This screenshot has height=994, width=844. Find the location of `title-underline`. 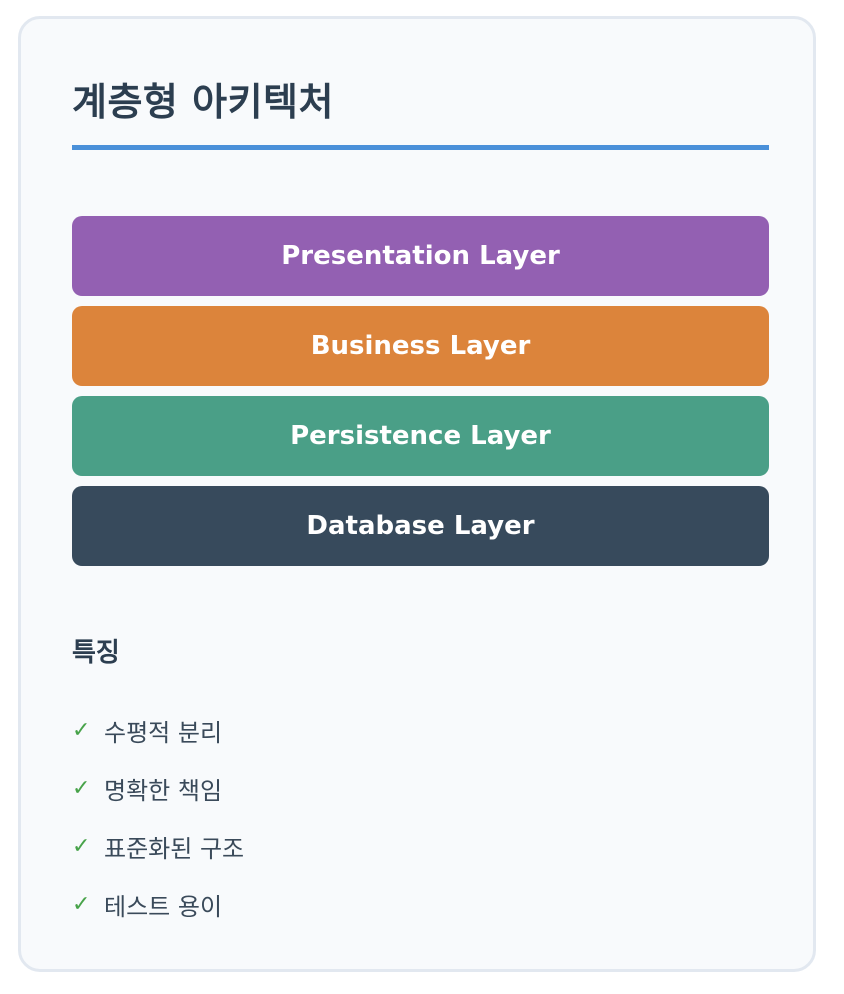

title-underline is located at coordinates (420, 147).